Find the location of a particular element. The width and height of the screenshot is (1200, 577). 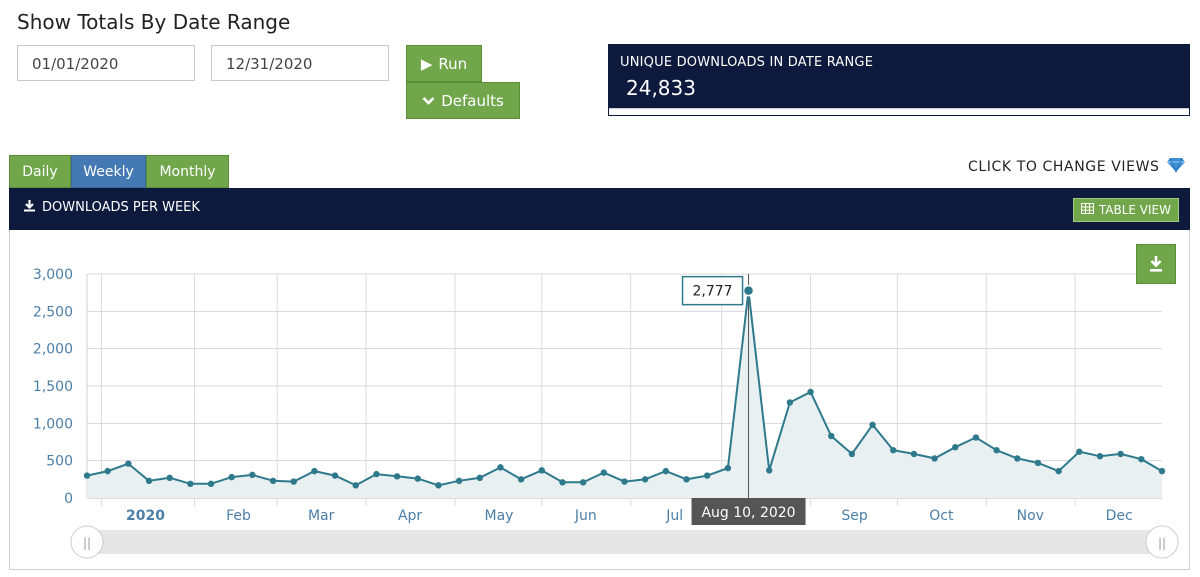

tooltip: 2,777 is located at coordinates (712, 290).